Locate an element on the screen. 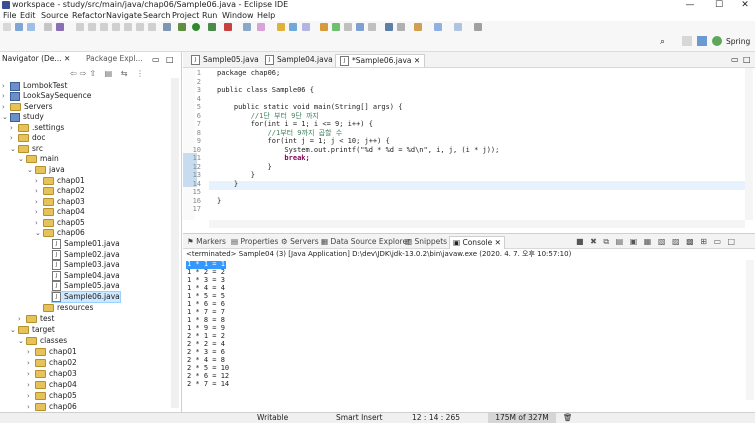 Image resolution: width=755 pixels, height=423 pixels. maximize-button: ☐ is located at coordinates (719, 5).